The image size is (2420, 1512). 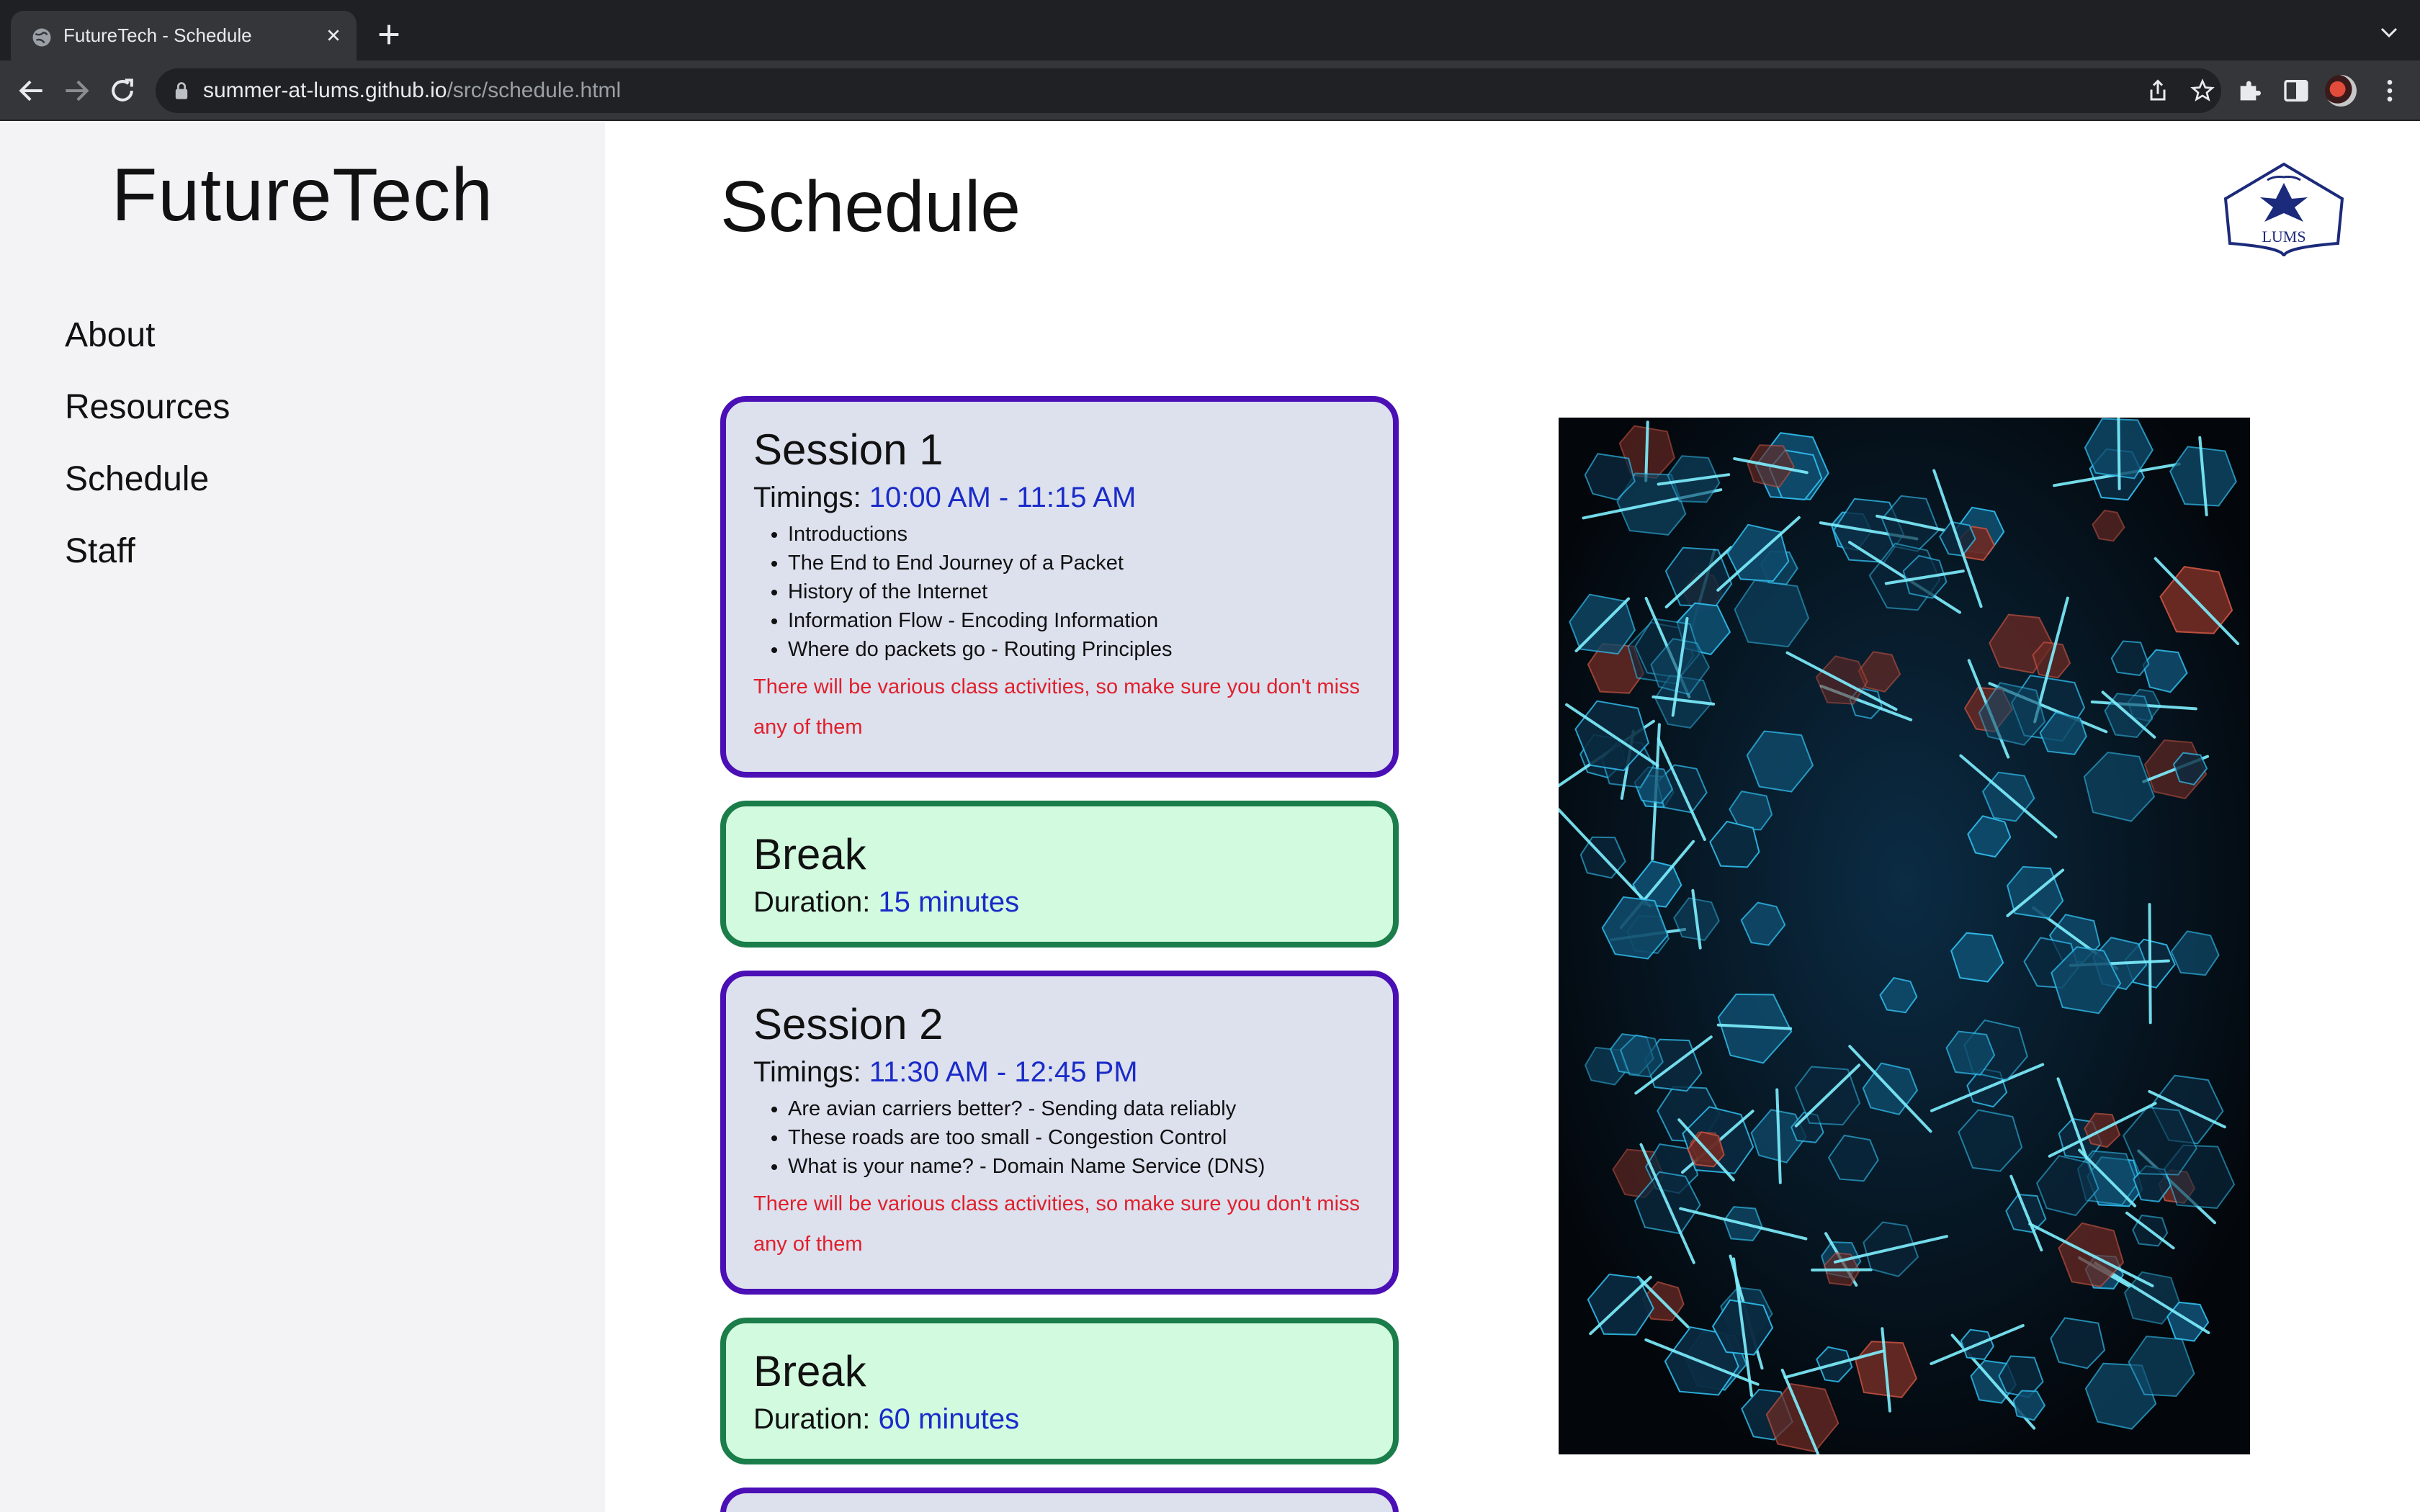 What do you see at coordinates (41, 37) in the screenshot?
I see `globe-icon` at bounding box center [41, 37].